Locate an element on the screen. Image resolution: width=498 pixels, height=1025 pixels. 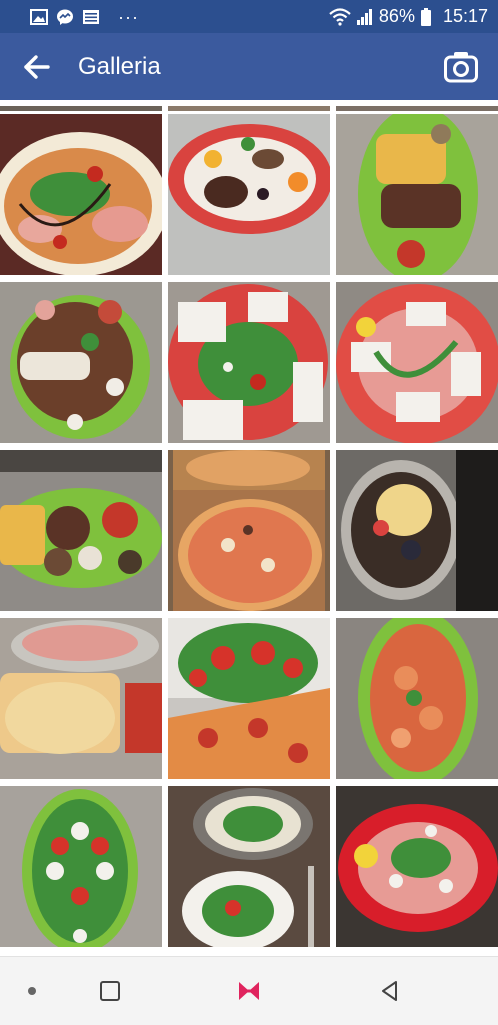
photo-spaghetti-seafood is located at coordinates (419, 530).